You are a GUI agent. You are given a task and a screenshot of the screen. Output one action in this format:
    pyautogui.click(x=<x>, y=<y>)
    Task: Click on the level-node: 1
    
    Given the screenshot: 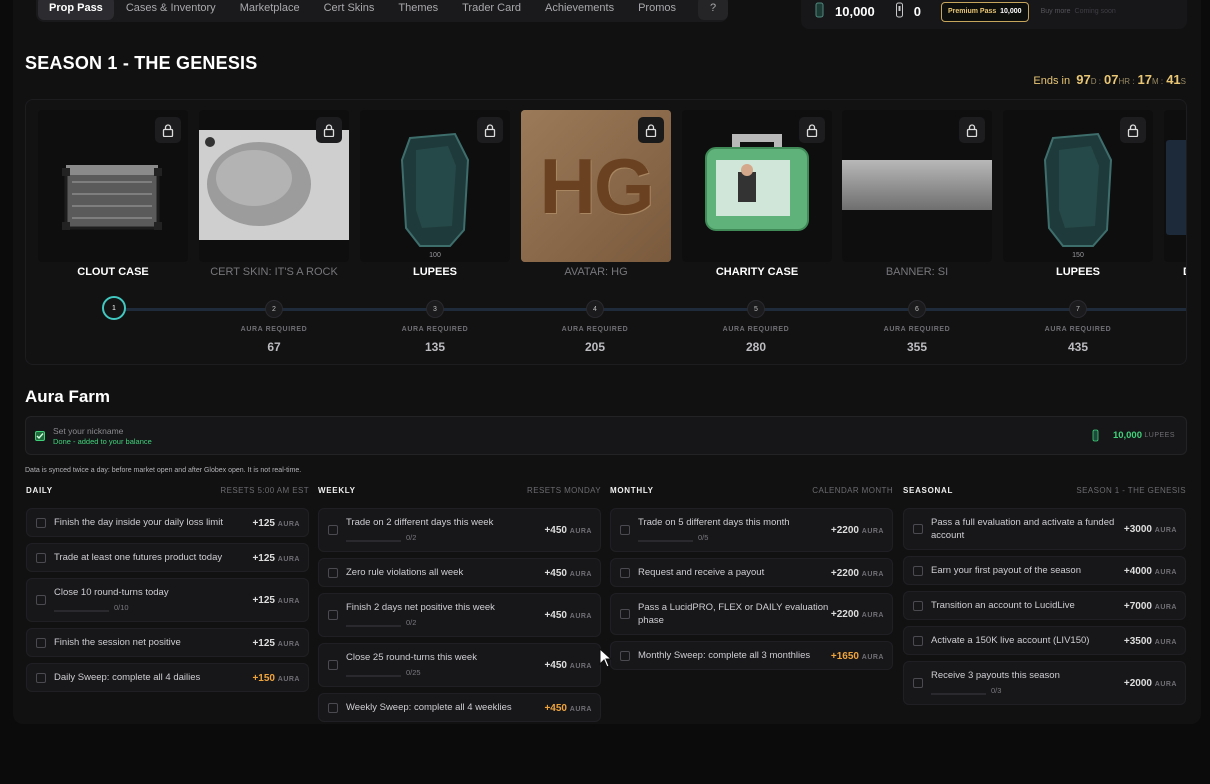 What is the action you would take?
    pyautogui.click(x=114, y=308)
    